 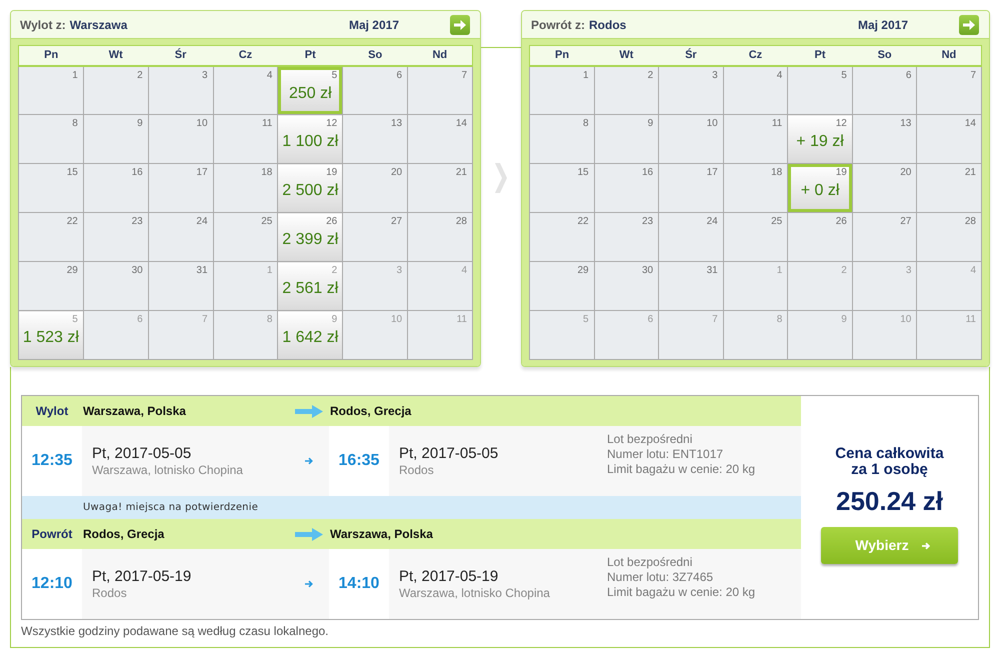 I want to click on calendar-day: 19 + 0 zł, so click(x=820, y=188).